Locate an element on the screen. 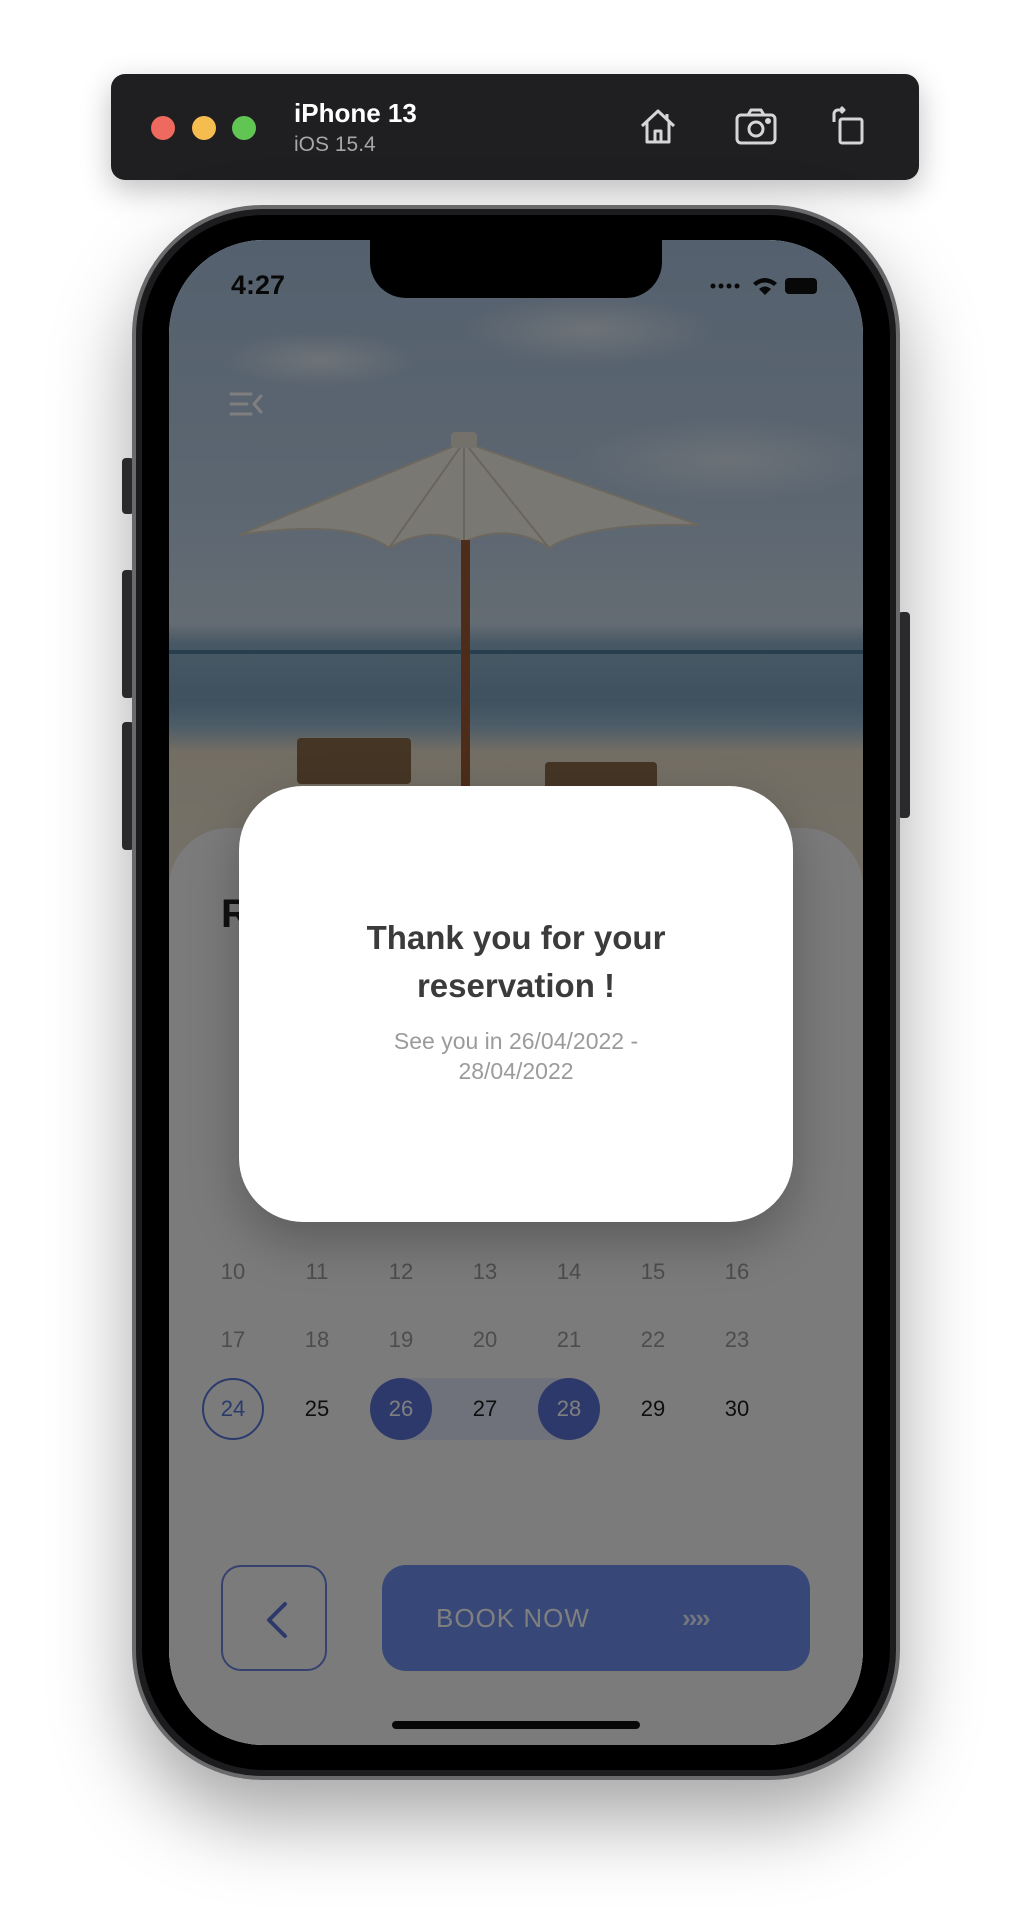  modal-title: Thank you for your reservation ! is located at coordinates (516, 961).